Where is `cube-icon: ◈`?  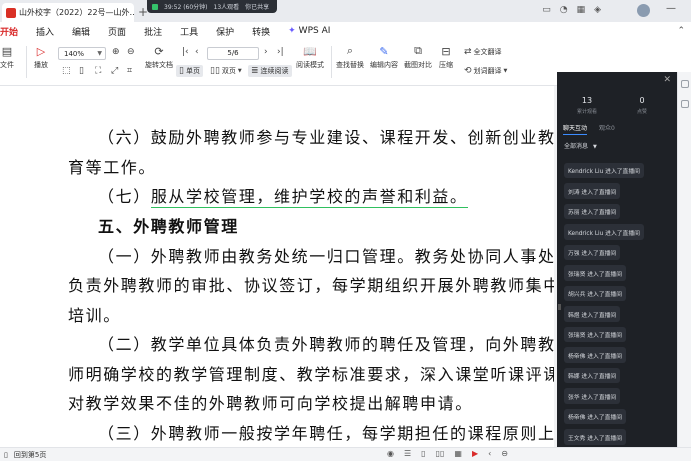
cube-icon: ◈ is located at coordinates (597, 10).